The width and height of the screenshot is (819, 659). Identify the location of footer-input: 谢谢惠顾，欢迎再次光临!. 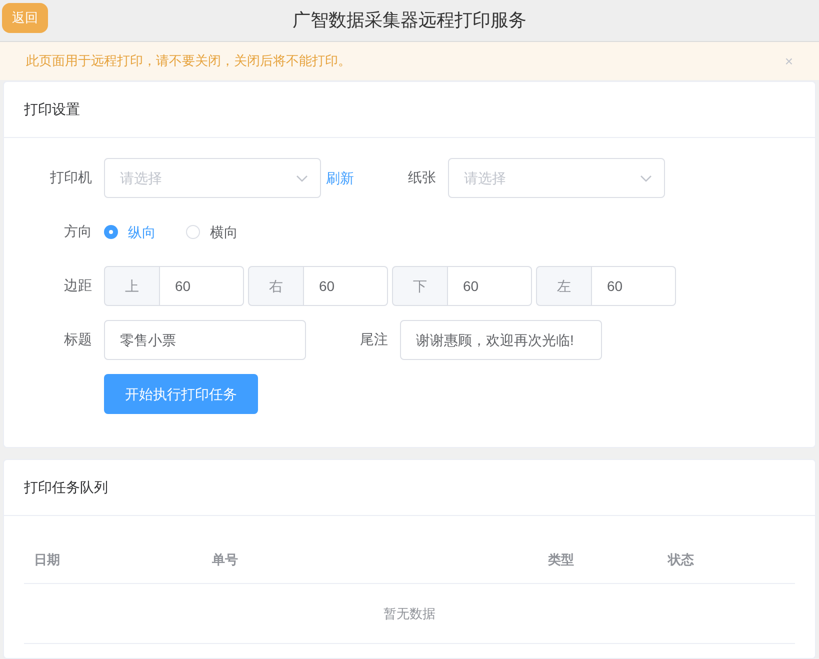
(501, 340).